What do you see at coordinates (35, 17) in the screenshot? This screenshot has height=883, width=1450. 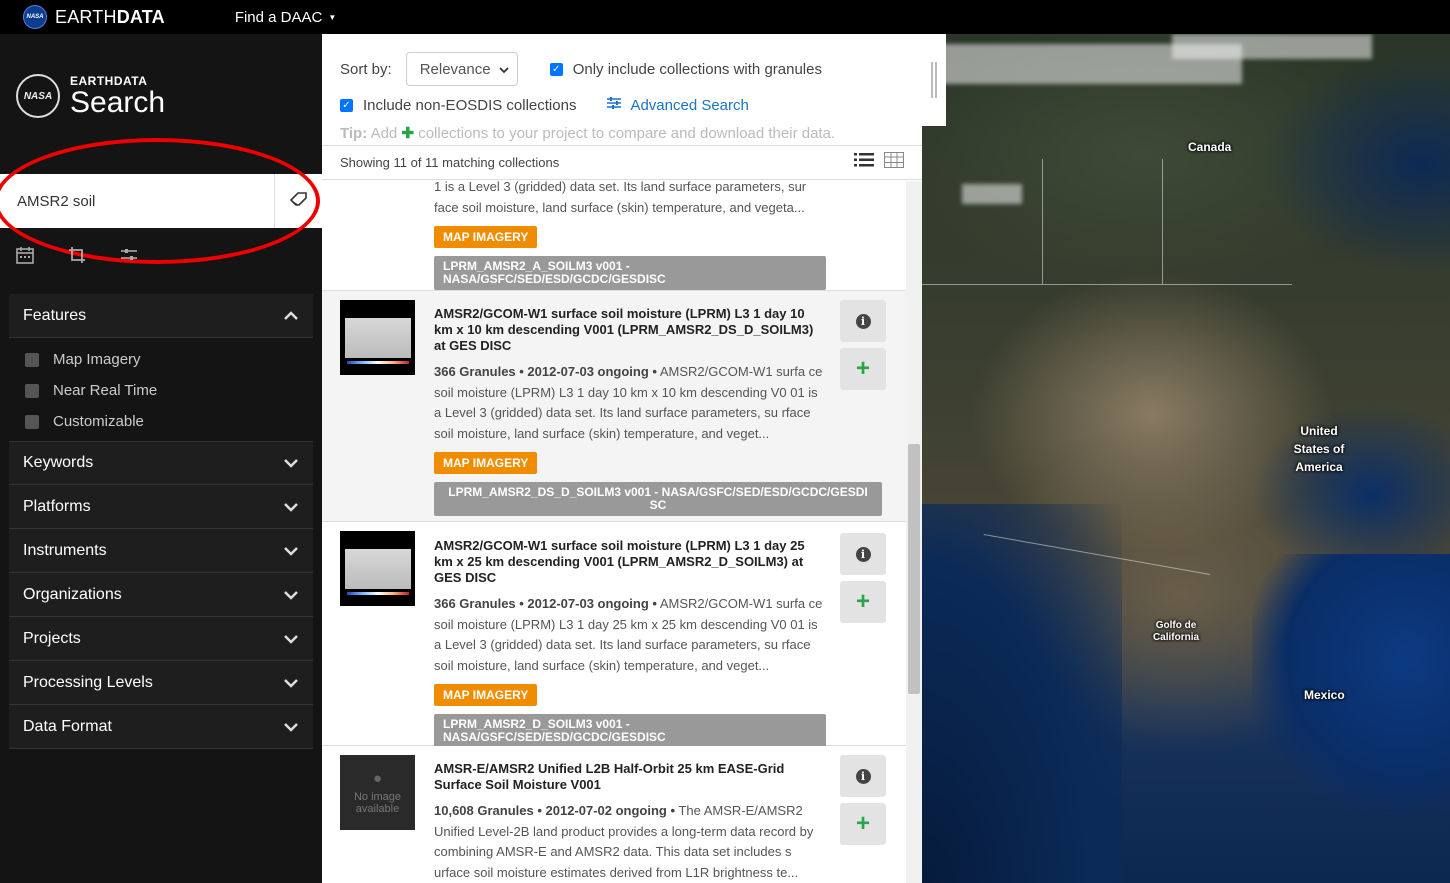 I see `nasa-logo-icon: NASA` at bounding box center [35, 17].